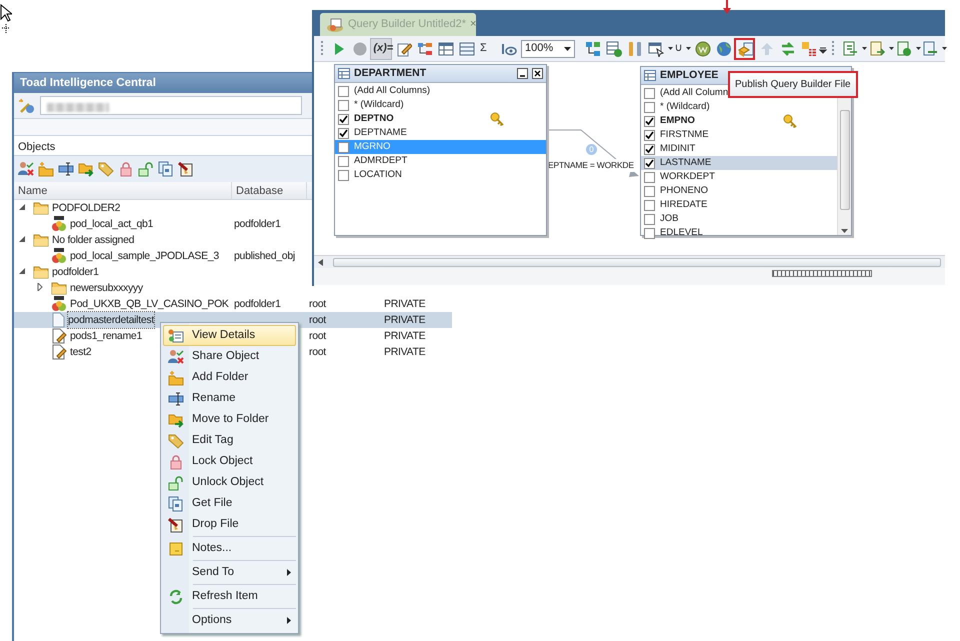  I want to click on tooltip: Publish Query Builder File, so click(793, 84).